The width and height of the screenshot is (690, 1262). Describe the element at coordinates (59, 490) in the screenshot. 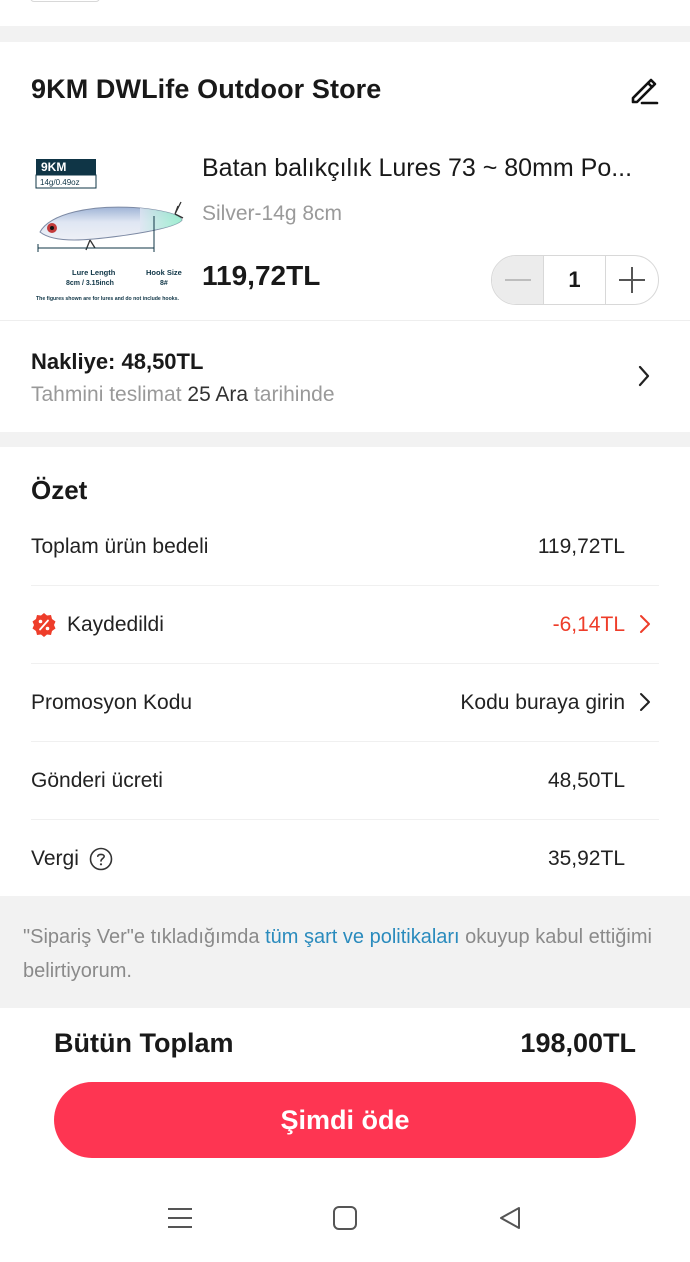

I see `summary-title: Özet` at that location.